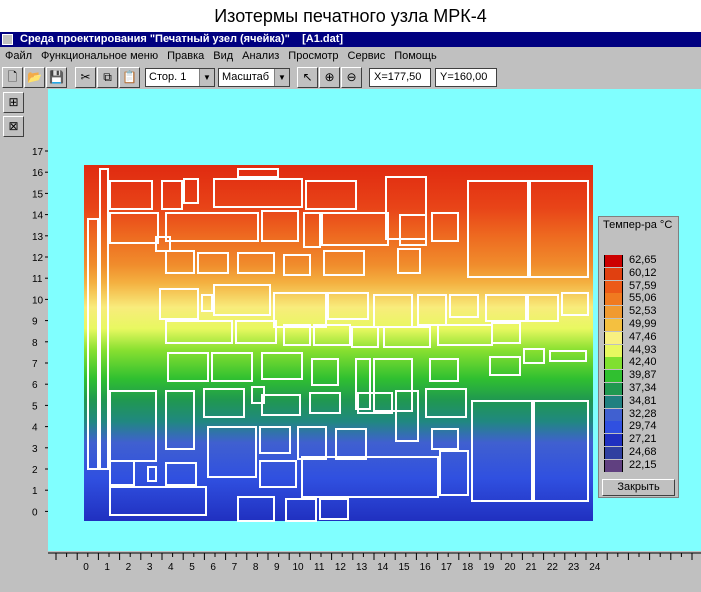  What do you see at coordinates (38, 173) in the screenshot?
I see `y-tick-label: 16` at bounding box center [38, 173].